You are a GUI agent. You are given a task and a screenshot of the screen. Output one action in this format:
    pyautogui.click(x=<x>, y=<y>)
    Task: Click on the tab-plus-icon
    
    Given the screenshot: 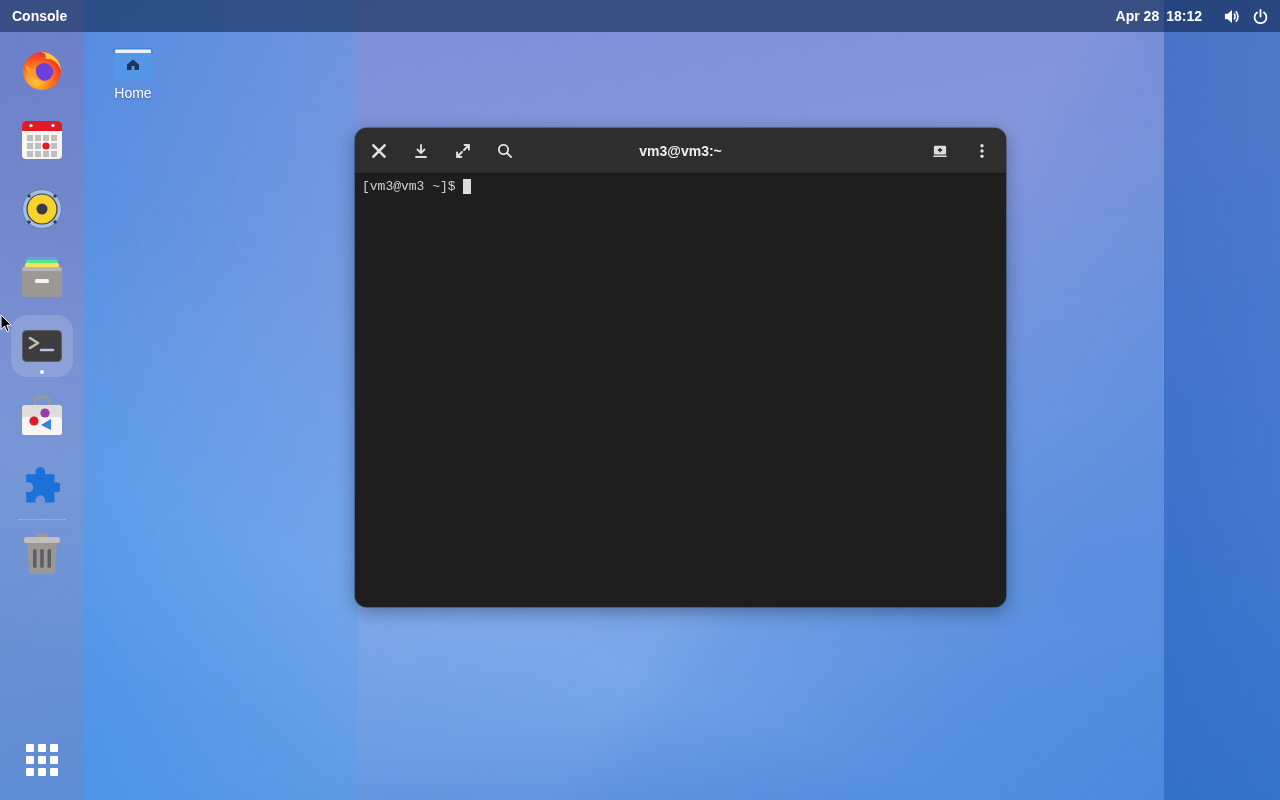 What is the action you would take?
    pyautogui.click(x=940, y=150)
    